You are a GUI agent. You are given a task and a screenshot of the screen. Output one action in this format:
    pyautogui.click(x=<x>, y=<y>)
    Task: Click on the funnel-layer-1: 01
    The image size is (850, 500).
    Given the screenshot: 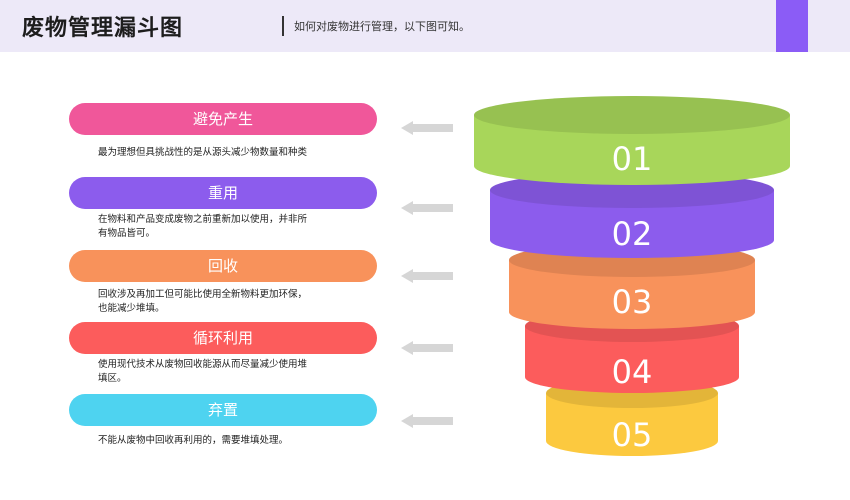 What is the action you would take?
    pyautogui.click(x=632, y=140)
    